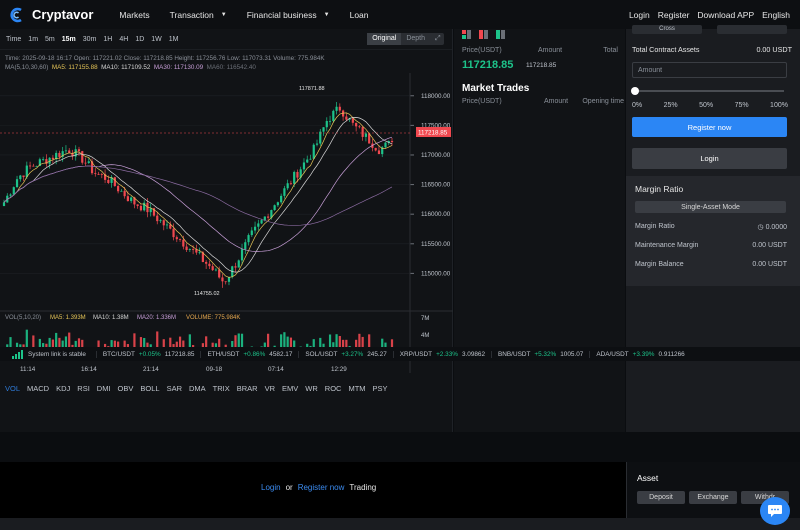 The image size is (800, 530). I want to click on low-label: 114755.02, so click(207, 294).